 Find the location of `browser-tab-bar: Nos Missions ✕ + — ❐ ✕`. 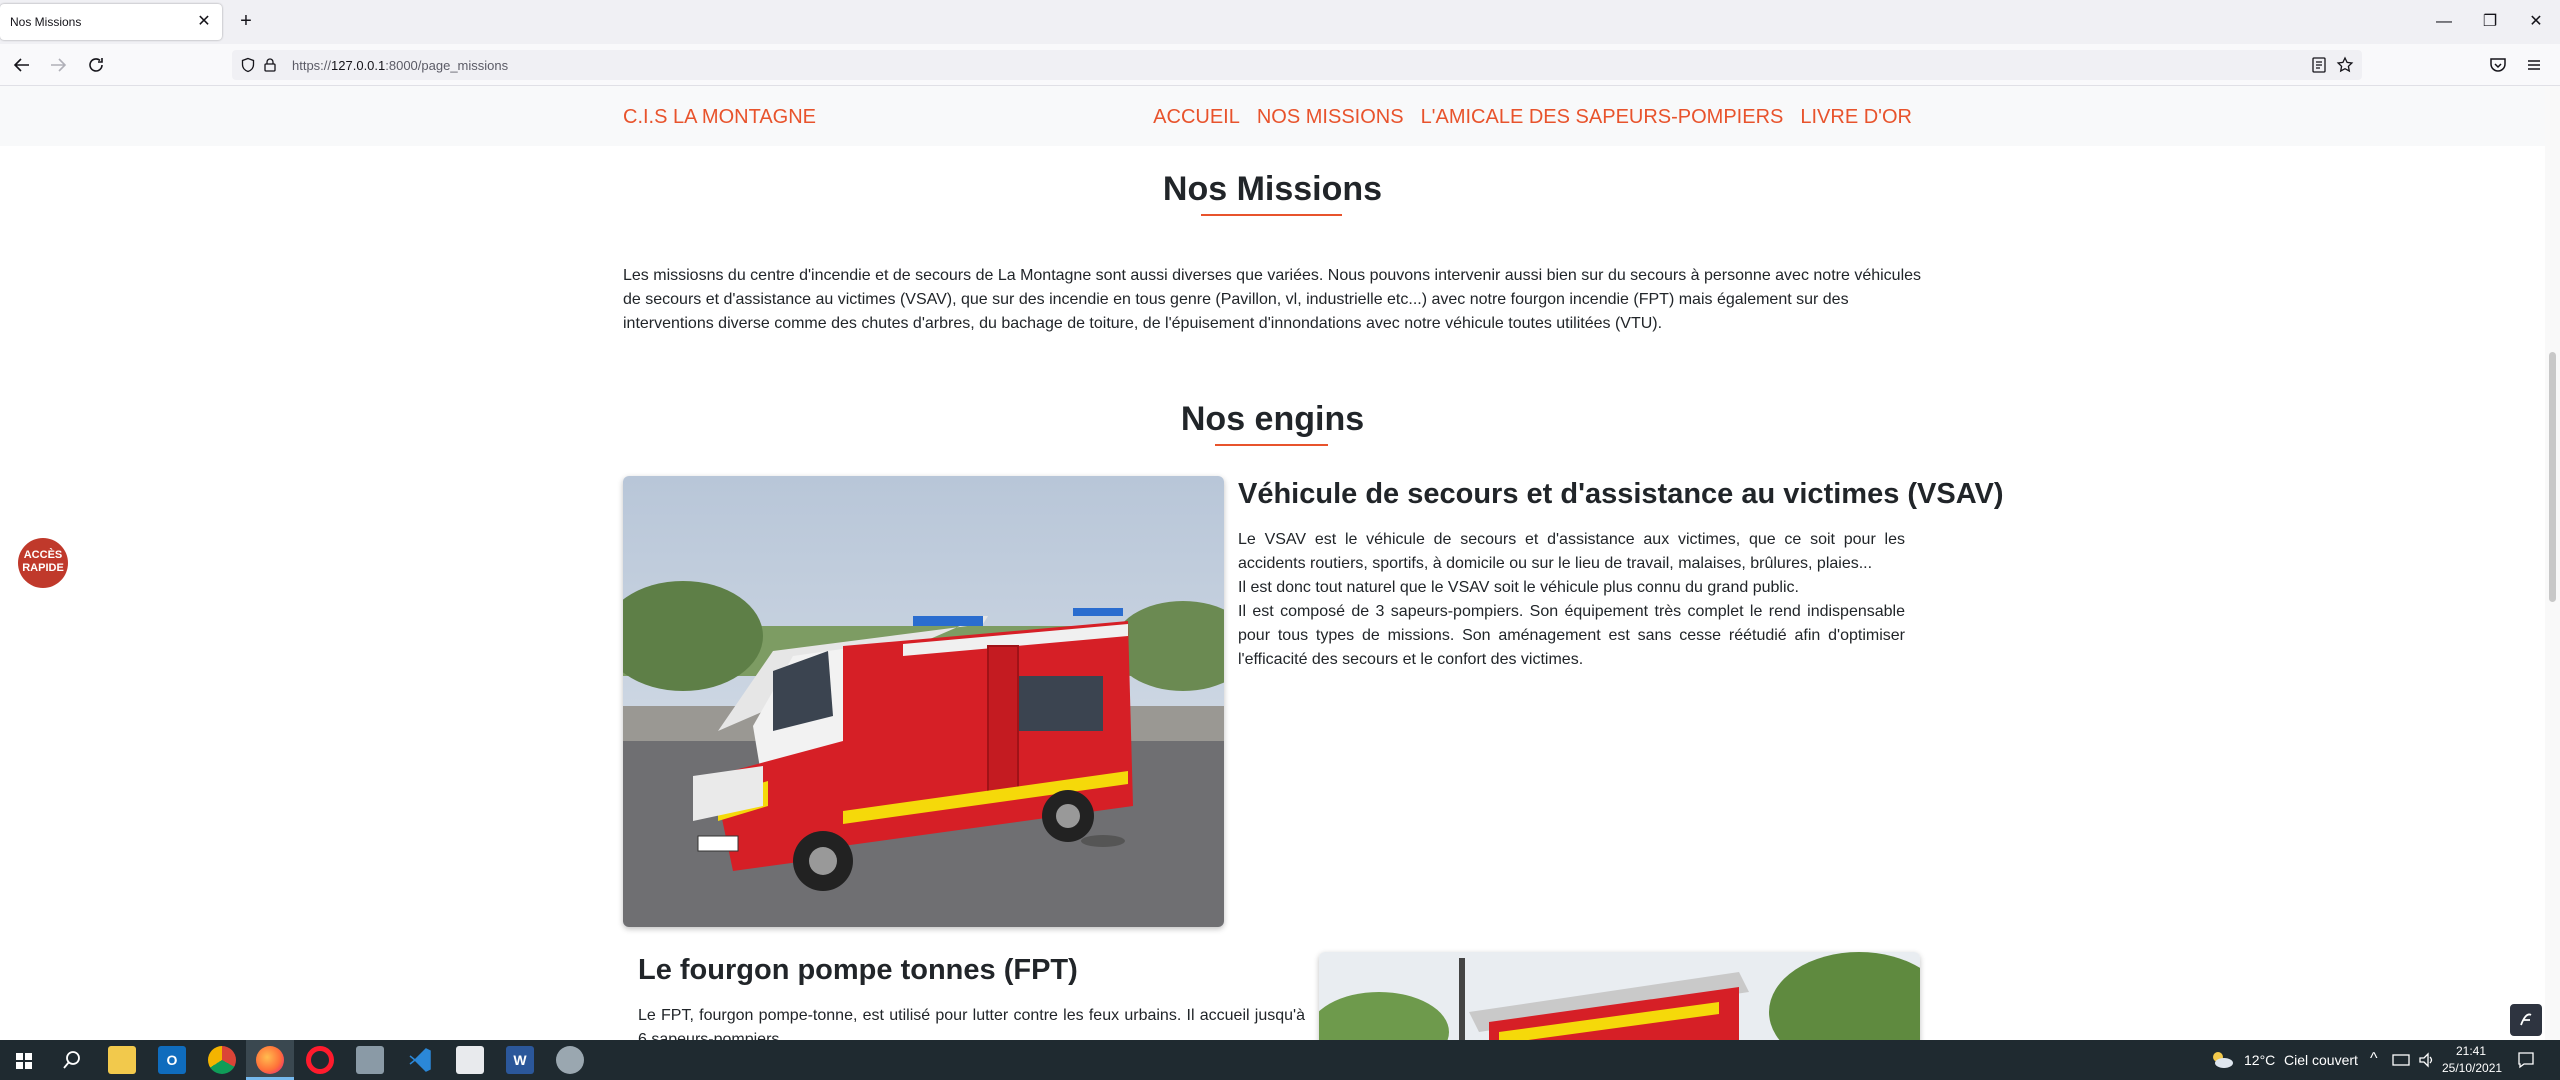

browser-tab-bar: Nos Missions ✕ + — ❐ ✕ is located at coordinates (1280, 22).